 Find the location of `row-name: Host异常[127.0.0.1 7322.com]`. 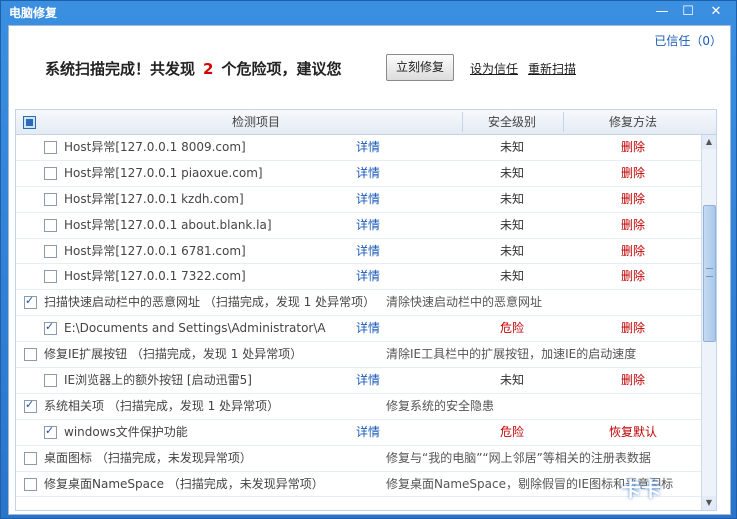

row-name: Host异常[127.0.0.1 7322.com] is located at coordinates (155, 276).